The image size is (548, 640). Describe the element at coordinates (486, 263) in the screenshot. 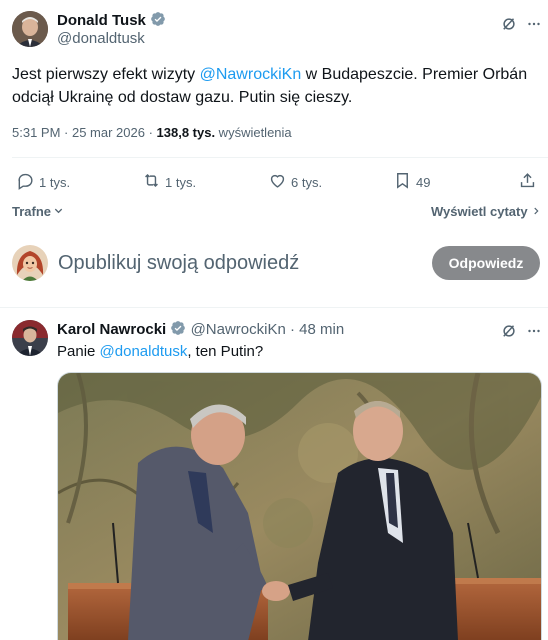

I see `reply-submit-button: Odpowiedz` at that location.